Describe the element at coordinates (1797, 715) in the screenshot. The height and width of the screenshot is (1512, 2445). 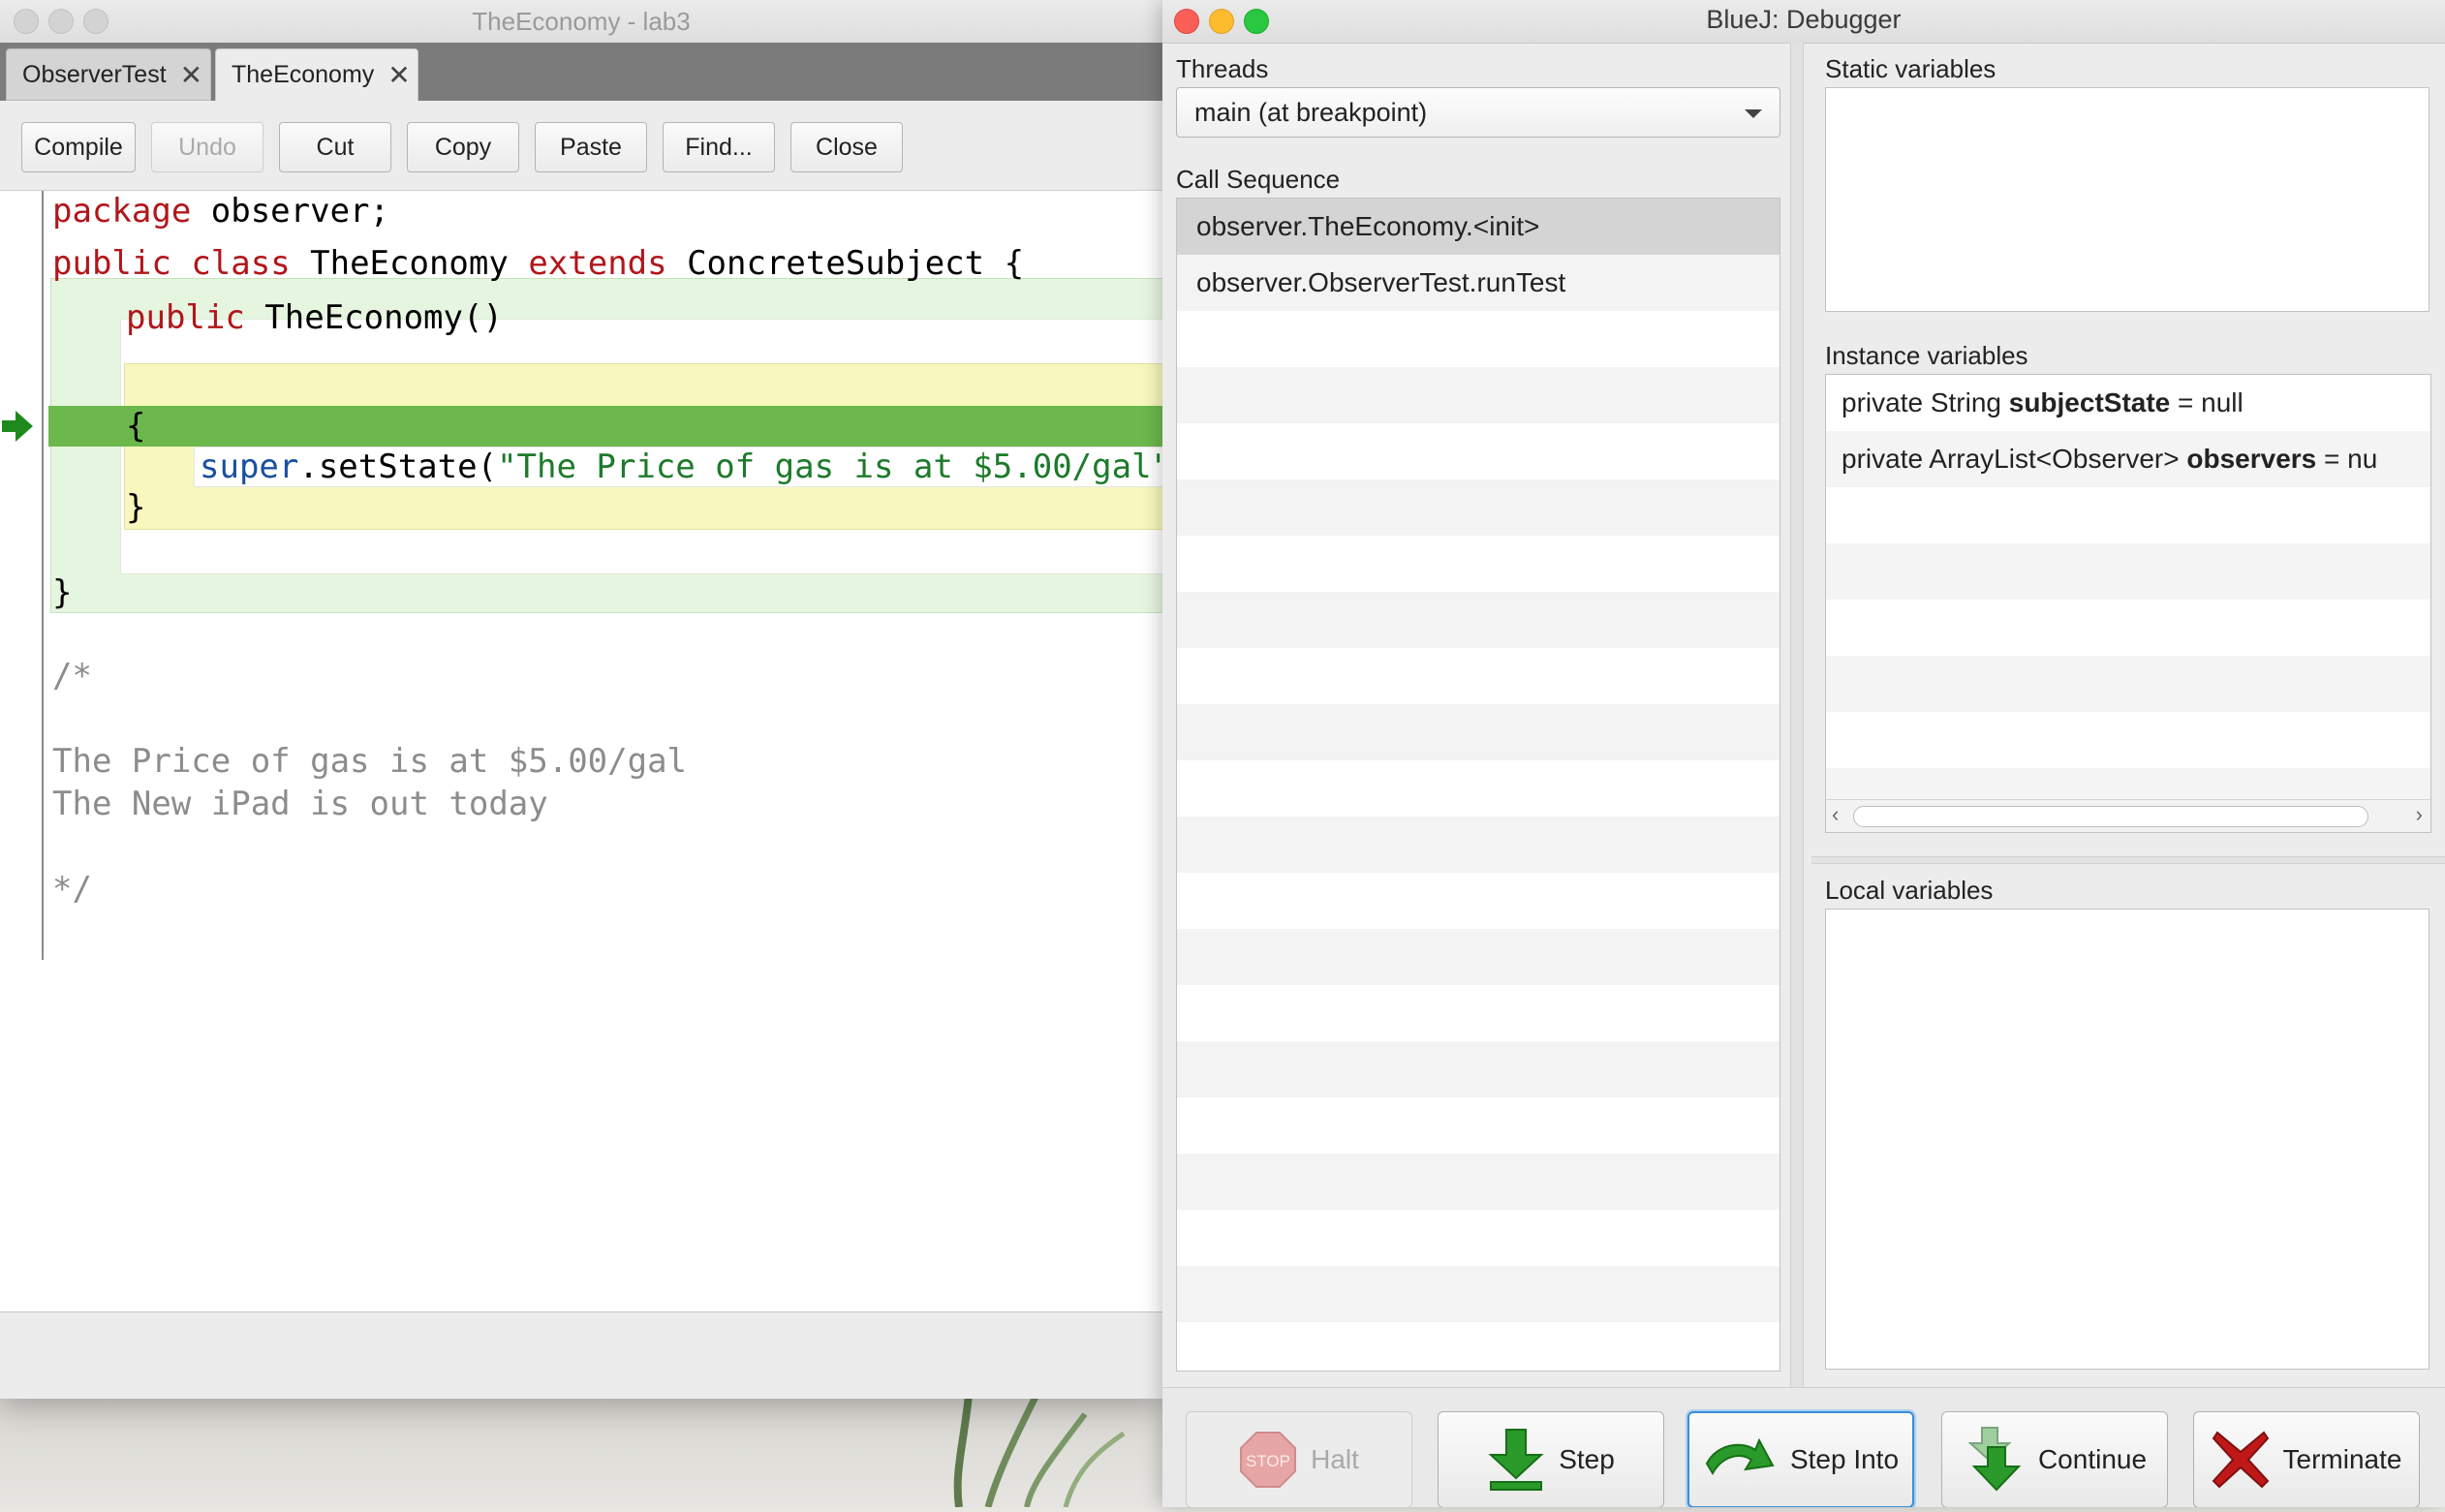
I see `split-pane-divider` at that location.